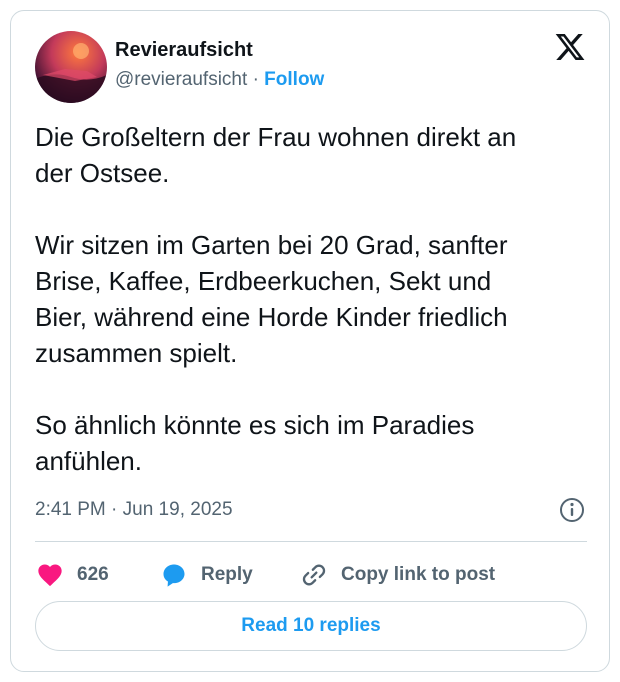 Image resolution: width=620 pixels, height=682 pixels. I want to click on info-icon, so click(572, 510).